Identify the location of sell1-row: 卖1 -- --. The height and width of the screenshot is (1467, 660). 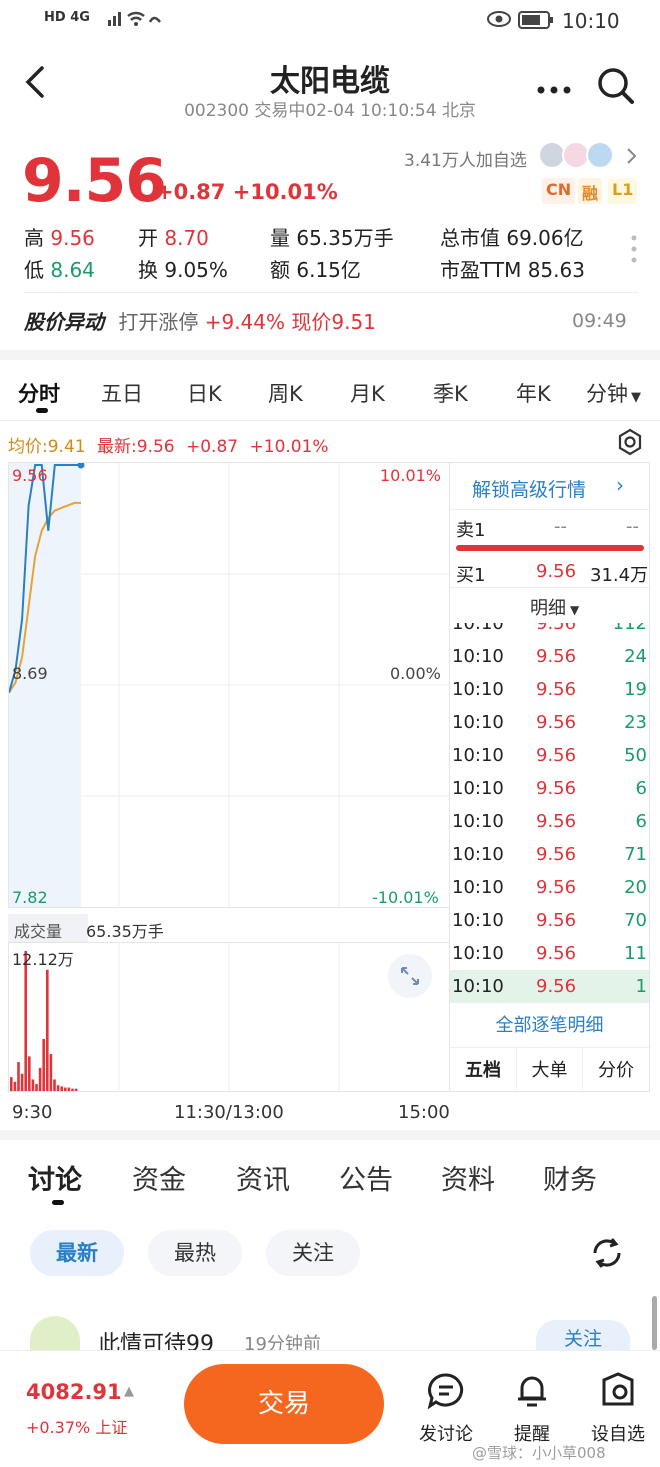
(549, 525).